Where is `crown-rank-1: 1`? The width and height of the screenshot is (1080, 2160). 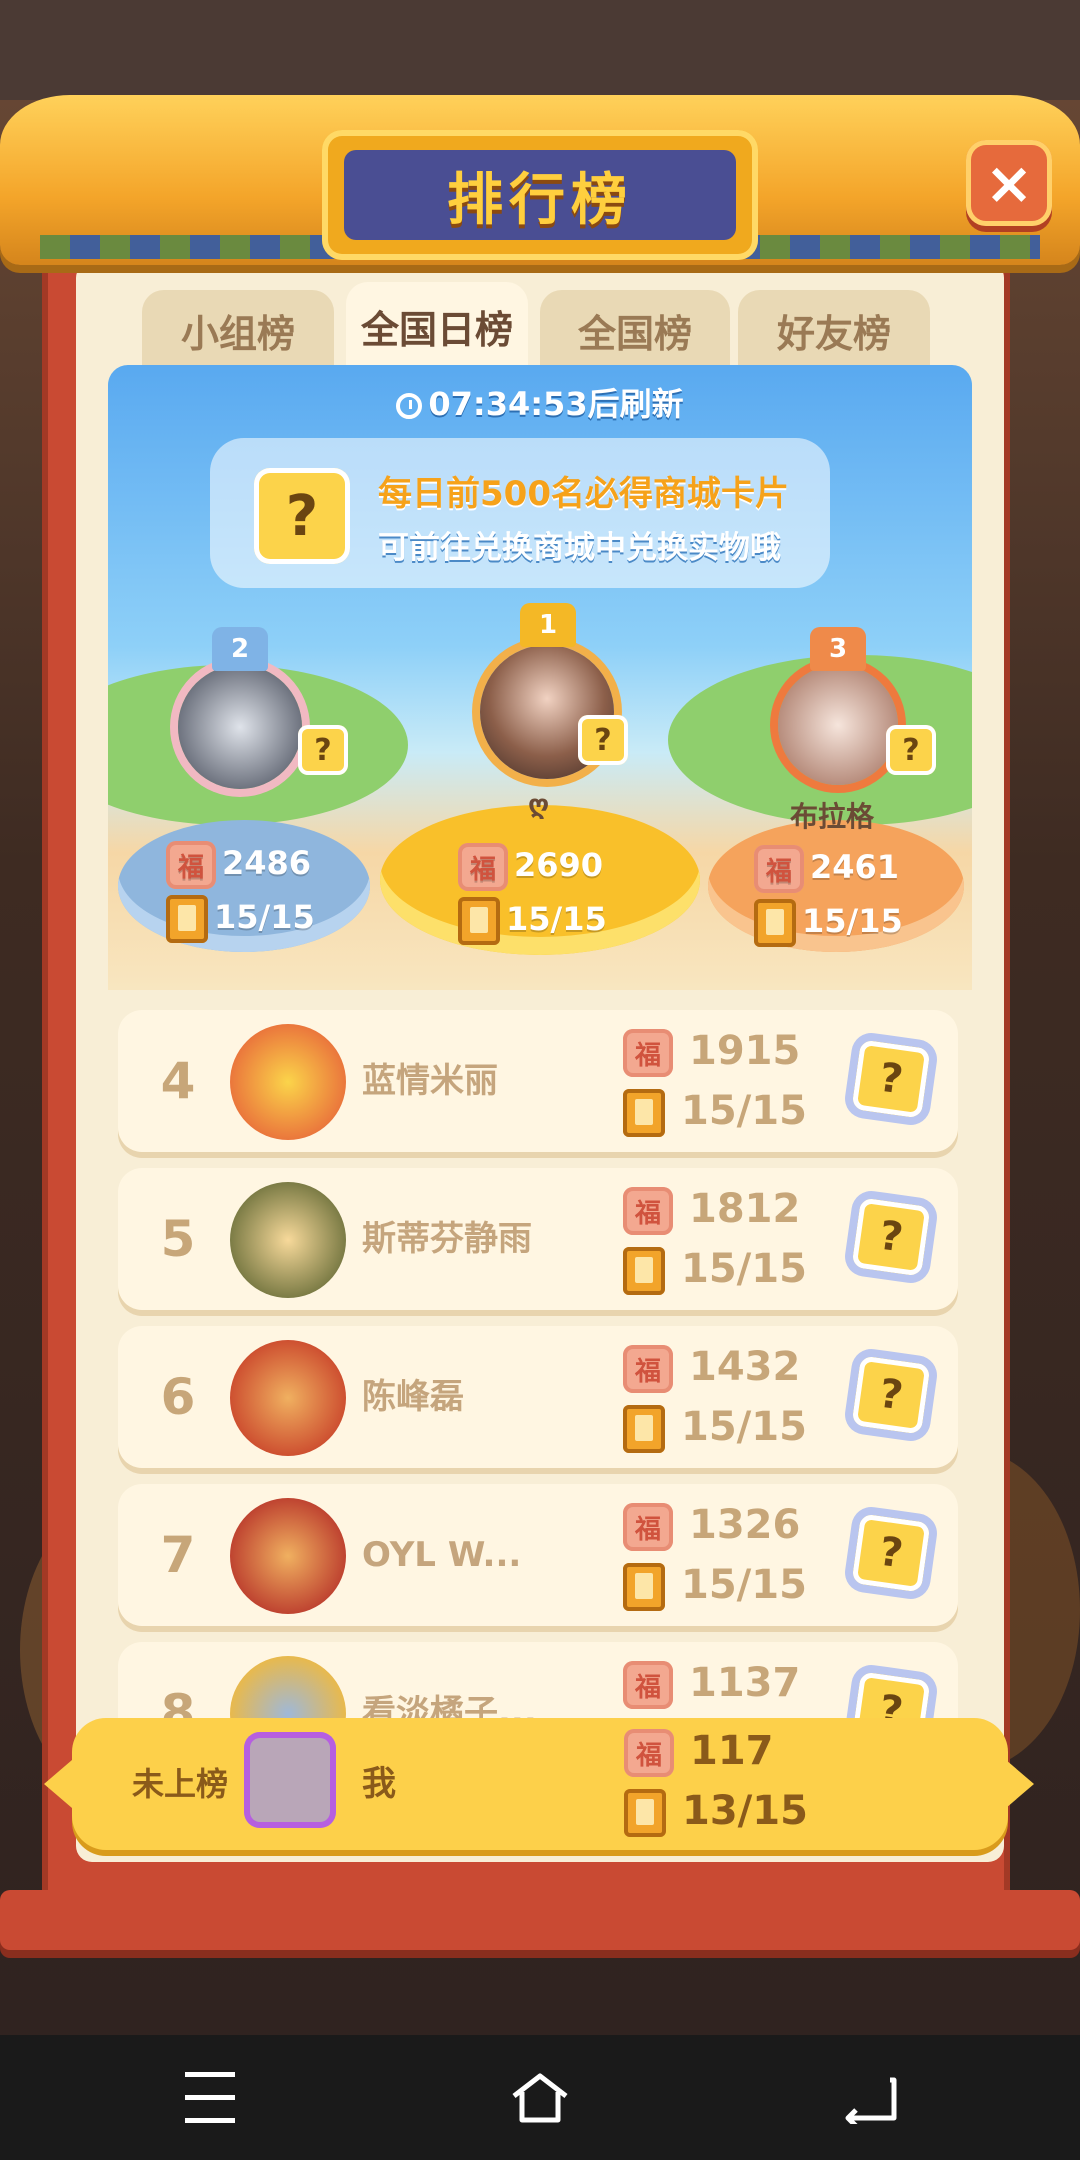
crown-rank-1: 1 is located at coordinates (548, 625).